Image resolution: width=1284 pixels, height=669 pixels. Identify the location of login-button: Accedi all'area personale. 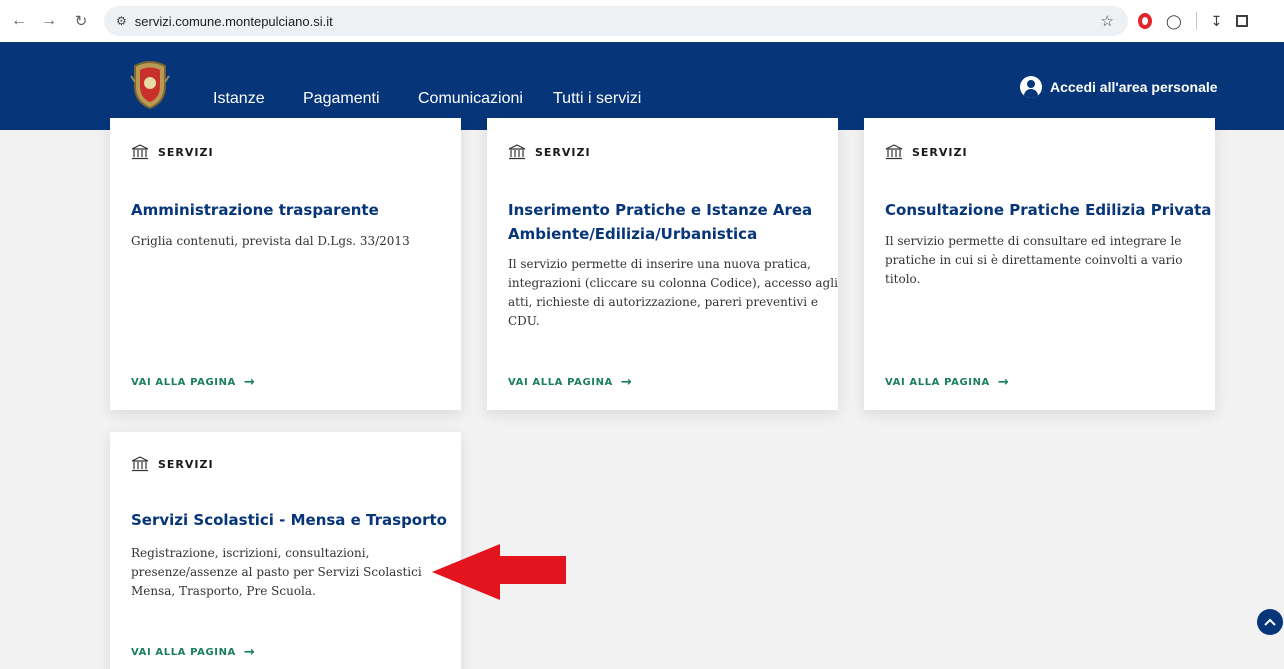
(1119, 87).